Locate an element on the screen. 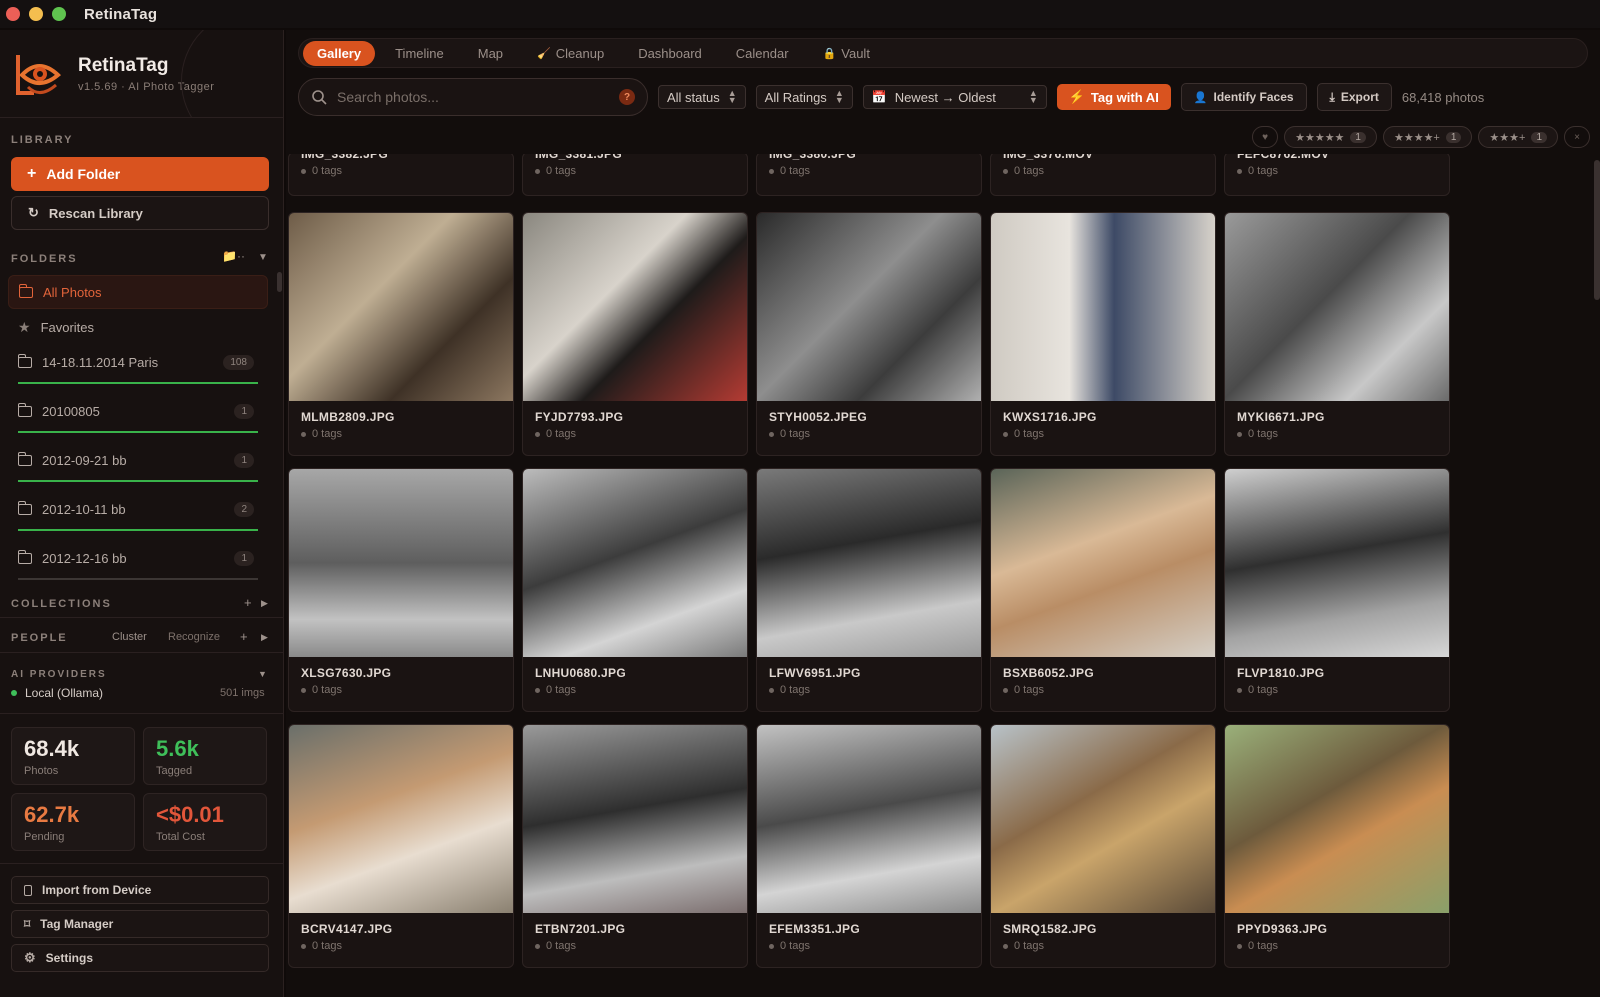 Image resolution: width=1600 pixels, height=997 pixels. photo-card: MLMB2809.JPG 0 tags is located at coordinates (401, 334).